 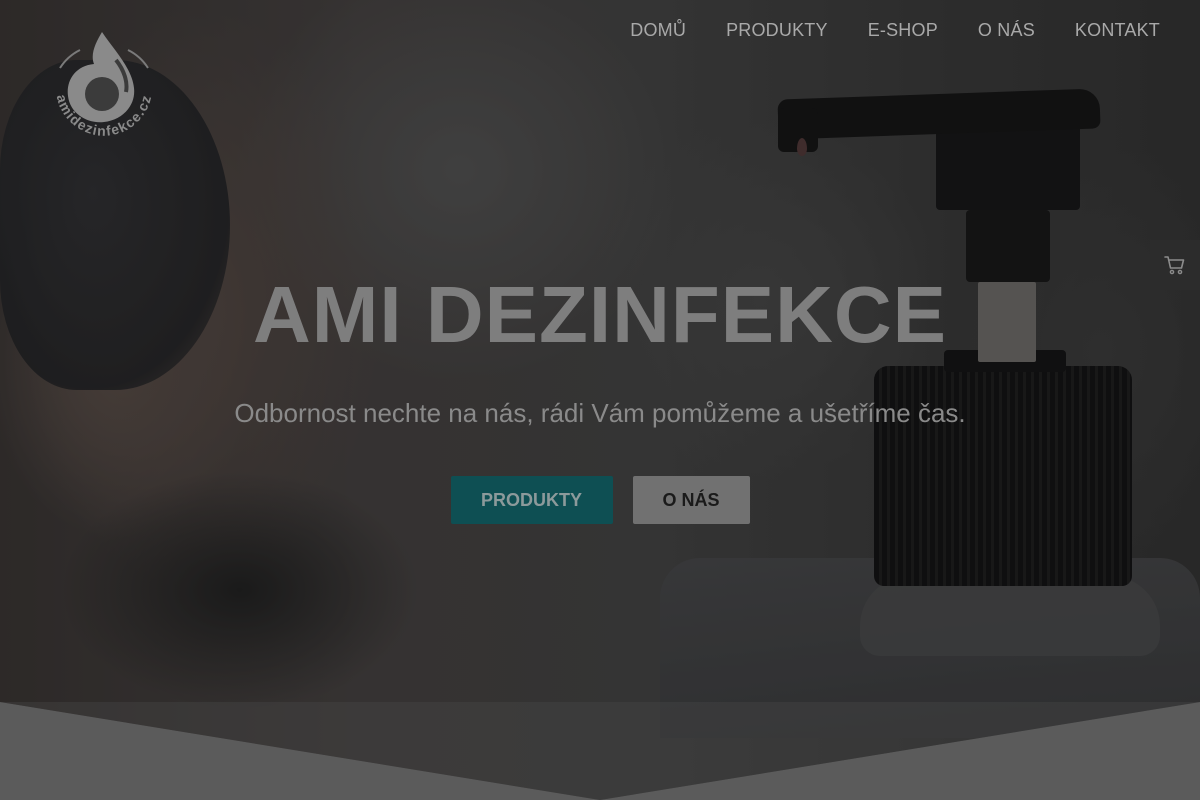 I want to click on site-logo: amidezinfekce.cz, so click(x=104, y=92).